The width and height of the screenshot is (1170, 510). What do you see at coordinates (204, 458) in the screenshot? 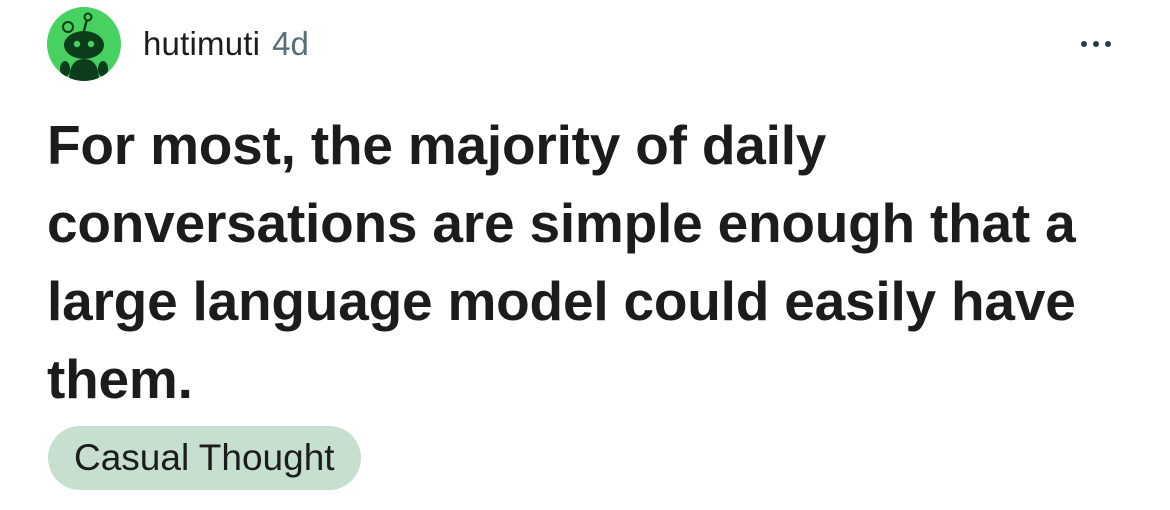
I see `post-flair: Casual Thought` at bounding box center [204, 458].